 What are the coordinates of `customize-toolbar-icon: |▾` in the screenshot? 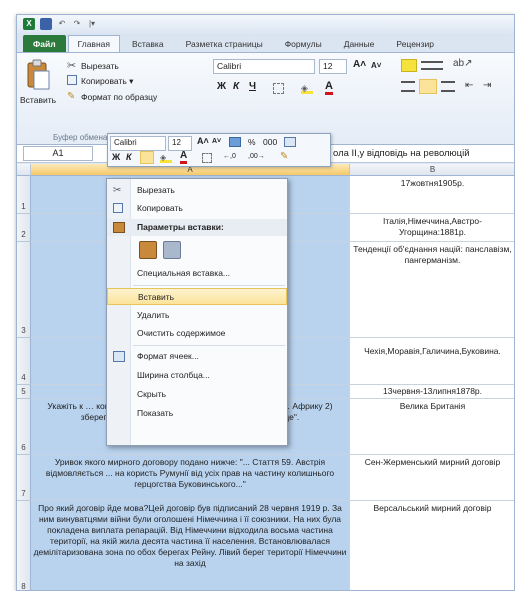 It's located at (92, 24).